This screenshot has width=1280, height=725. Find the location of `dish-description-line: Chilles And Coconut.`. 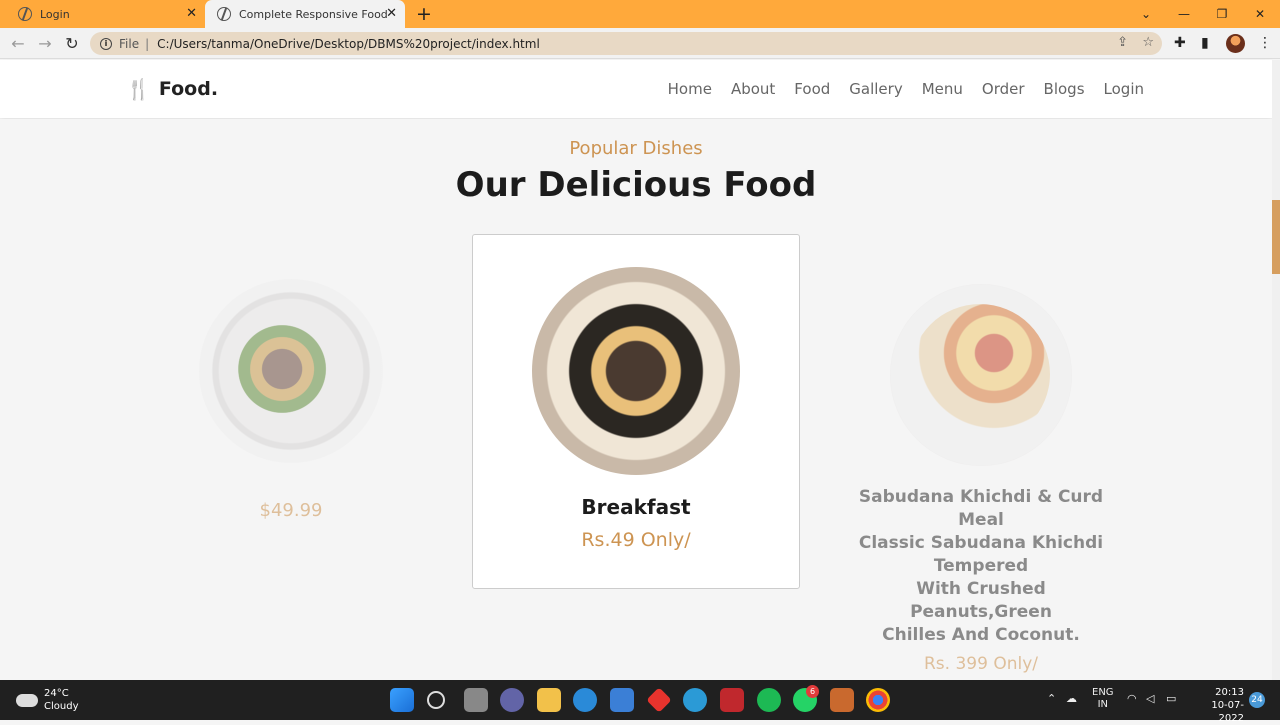

dish-description-line: Chilles And Coconut. is located at coordinates (981, 635).